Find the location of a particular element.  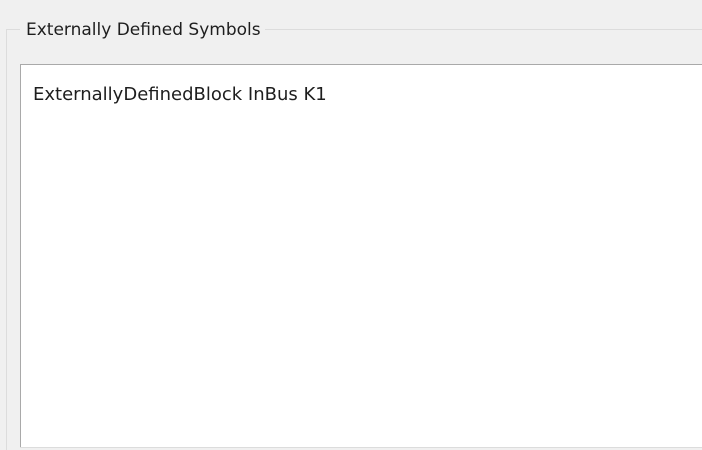

list-item: ExternallyDefinedBlock InBus K1 is located at coordinates (180, 95).